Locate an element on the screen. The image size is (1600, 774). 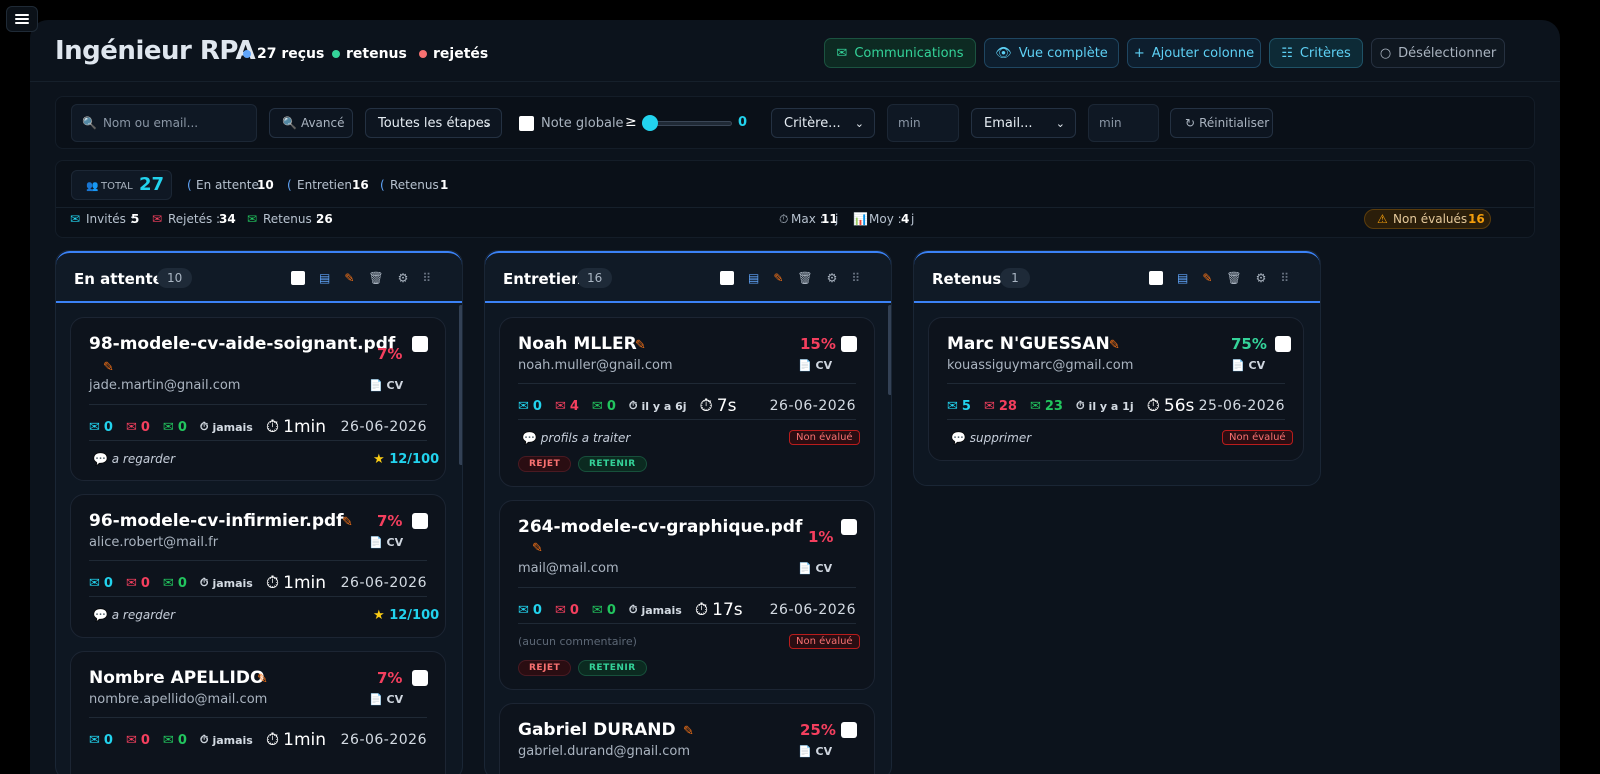
email-min-input: min is located at coordinates (1123, 123).